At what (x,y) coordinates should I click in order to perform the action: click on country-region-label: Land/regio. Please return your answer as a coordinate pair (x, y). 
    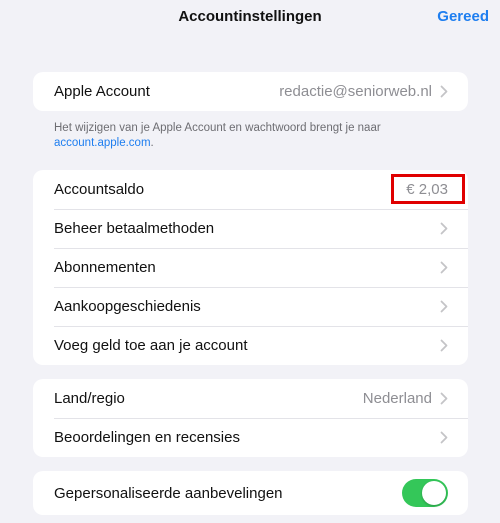
    Looking at the image, I should click on (89, 398).